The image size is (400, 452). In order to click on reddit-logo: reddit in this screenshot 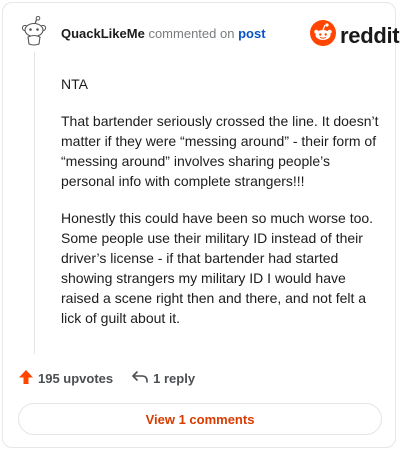, I will do `click(355, 35)`.